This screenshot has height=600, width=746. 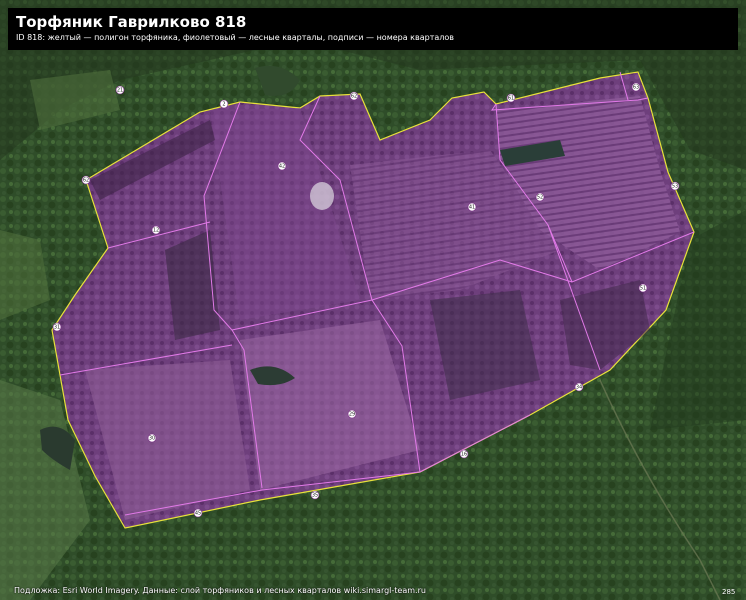 What do you see at coordinates (675, 186) in the screenshot?
I see `quarter-label: 53` at bounding box center [675, 186].